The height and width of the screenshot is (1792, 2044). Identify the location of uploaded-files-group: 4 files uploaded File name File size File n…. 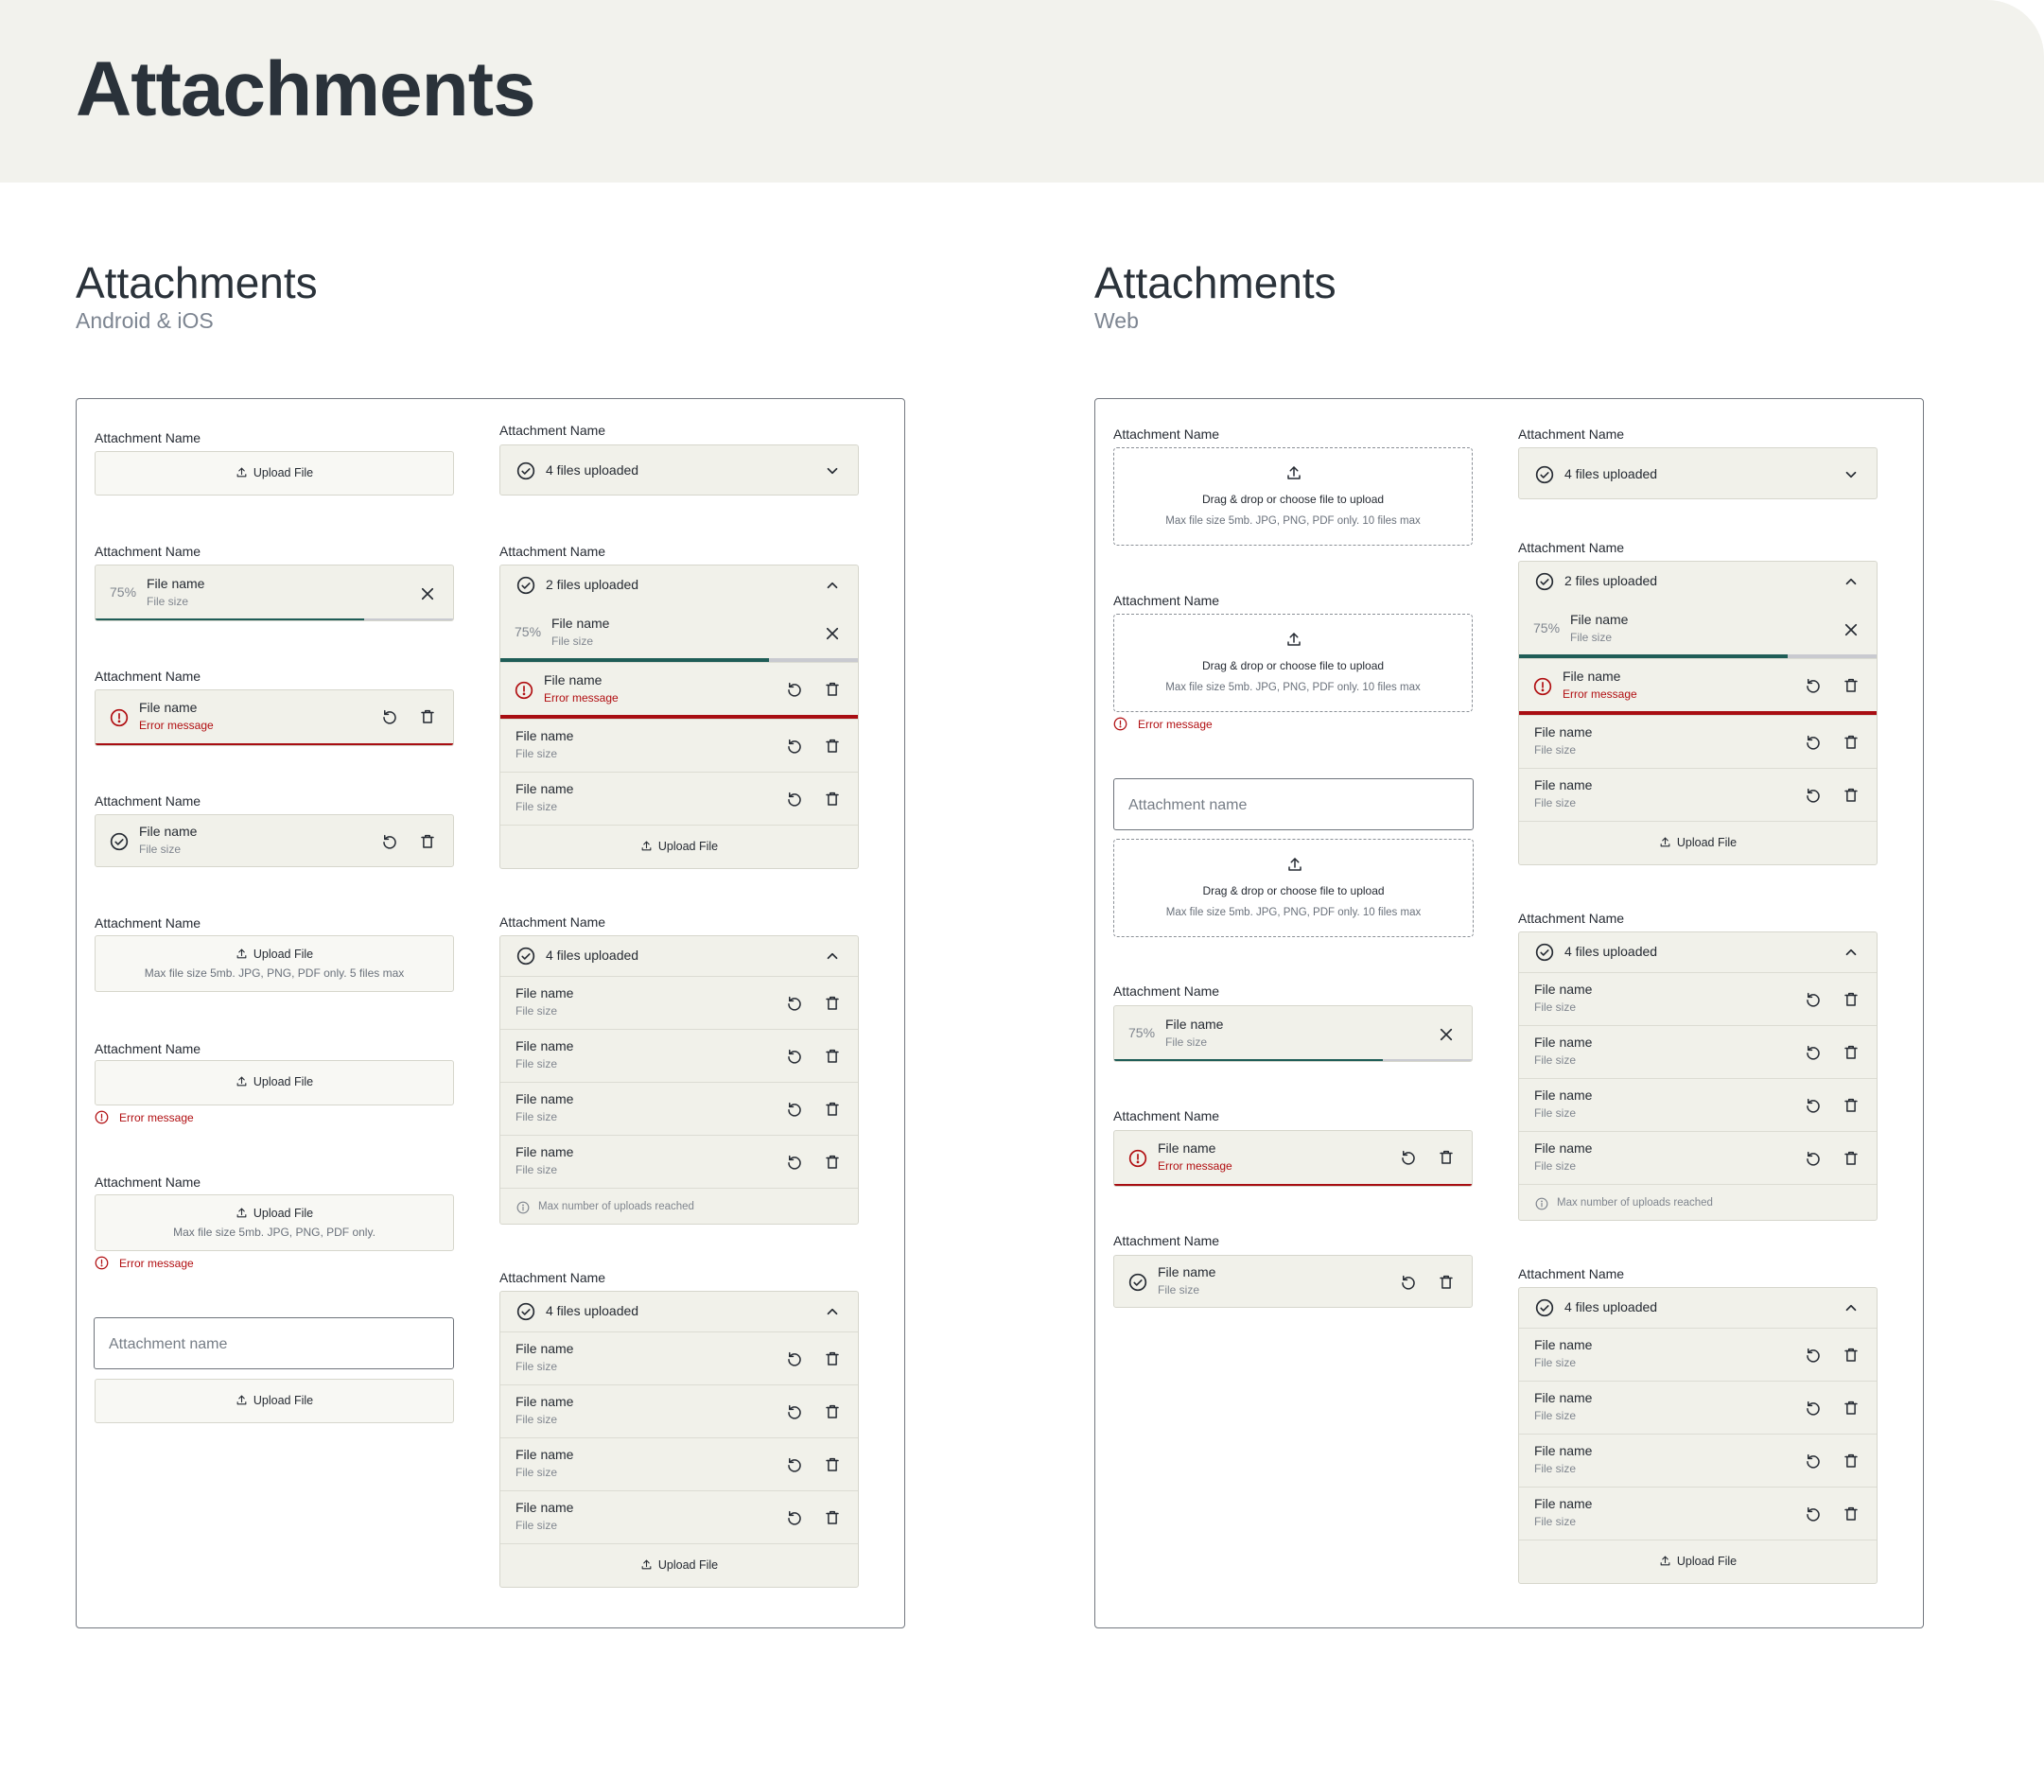
(1698, 1076).